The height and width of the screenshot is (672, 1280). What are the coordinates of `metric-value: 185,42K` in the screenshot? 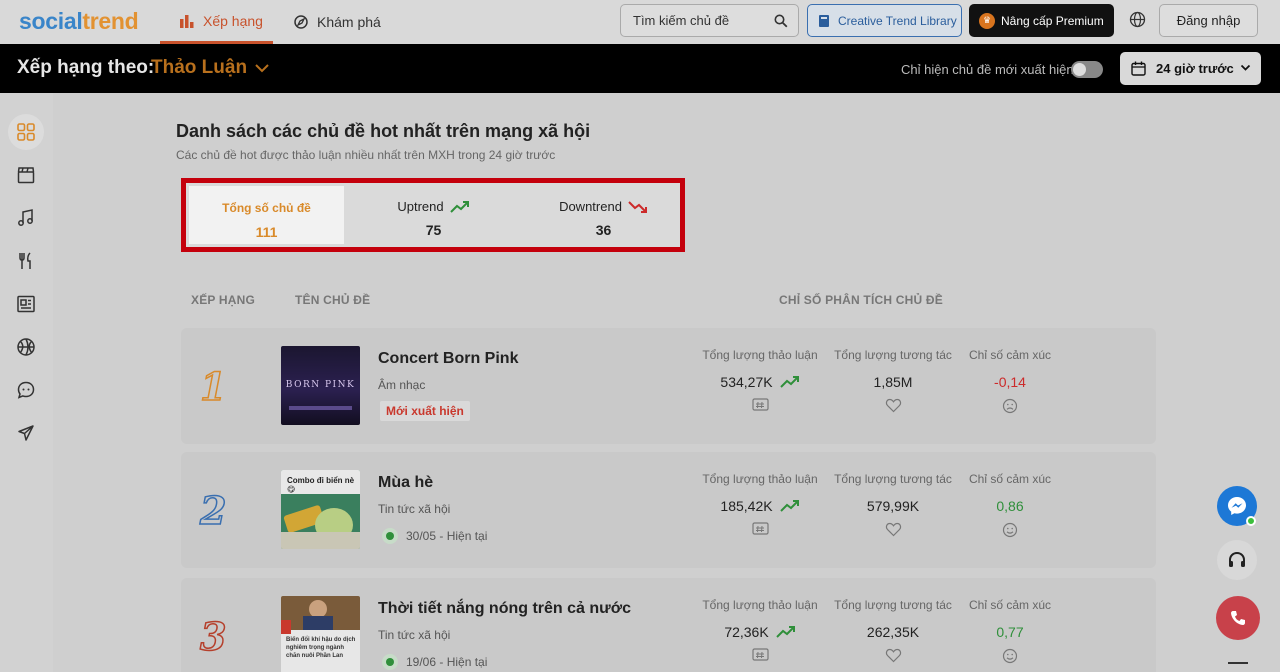 It's located at (746, 506).